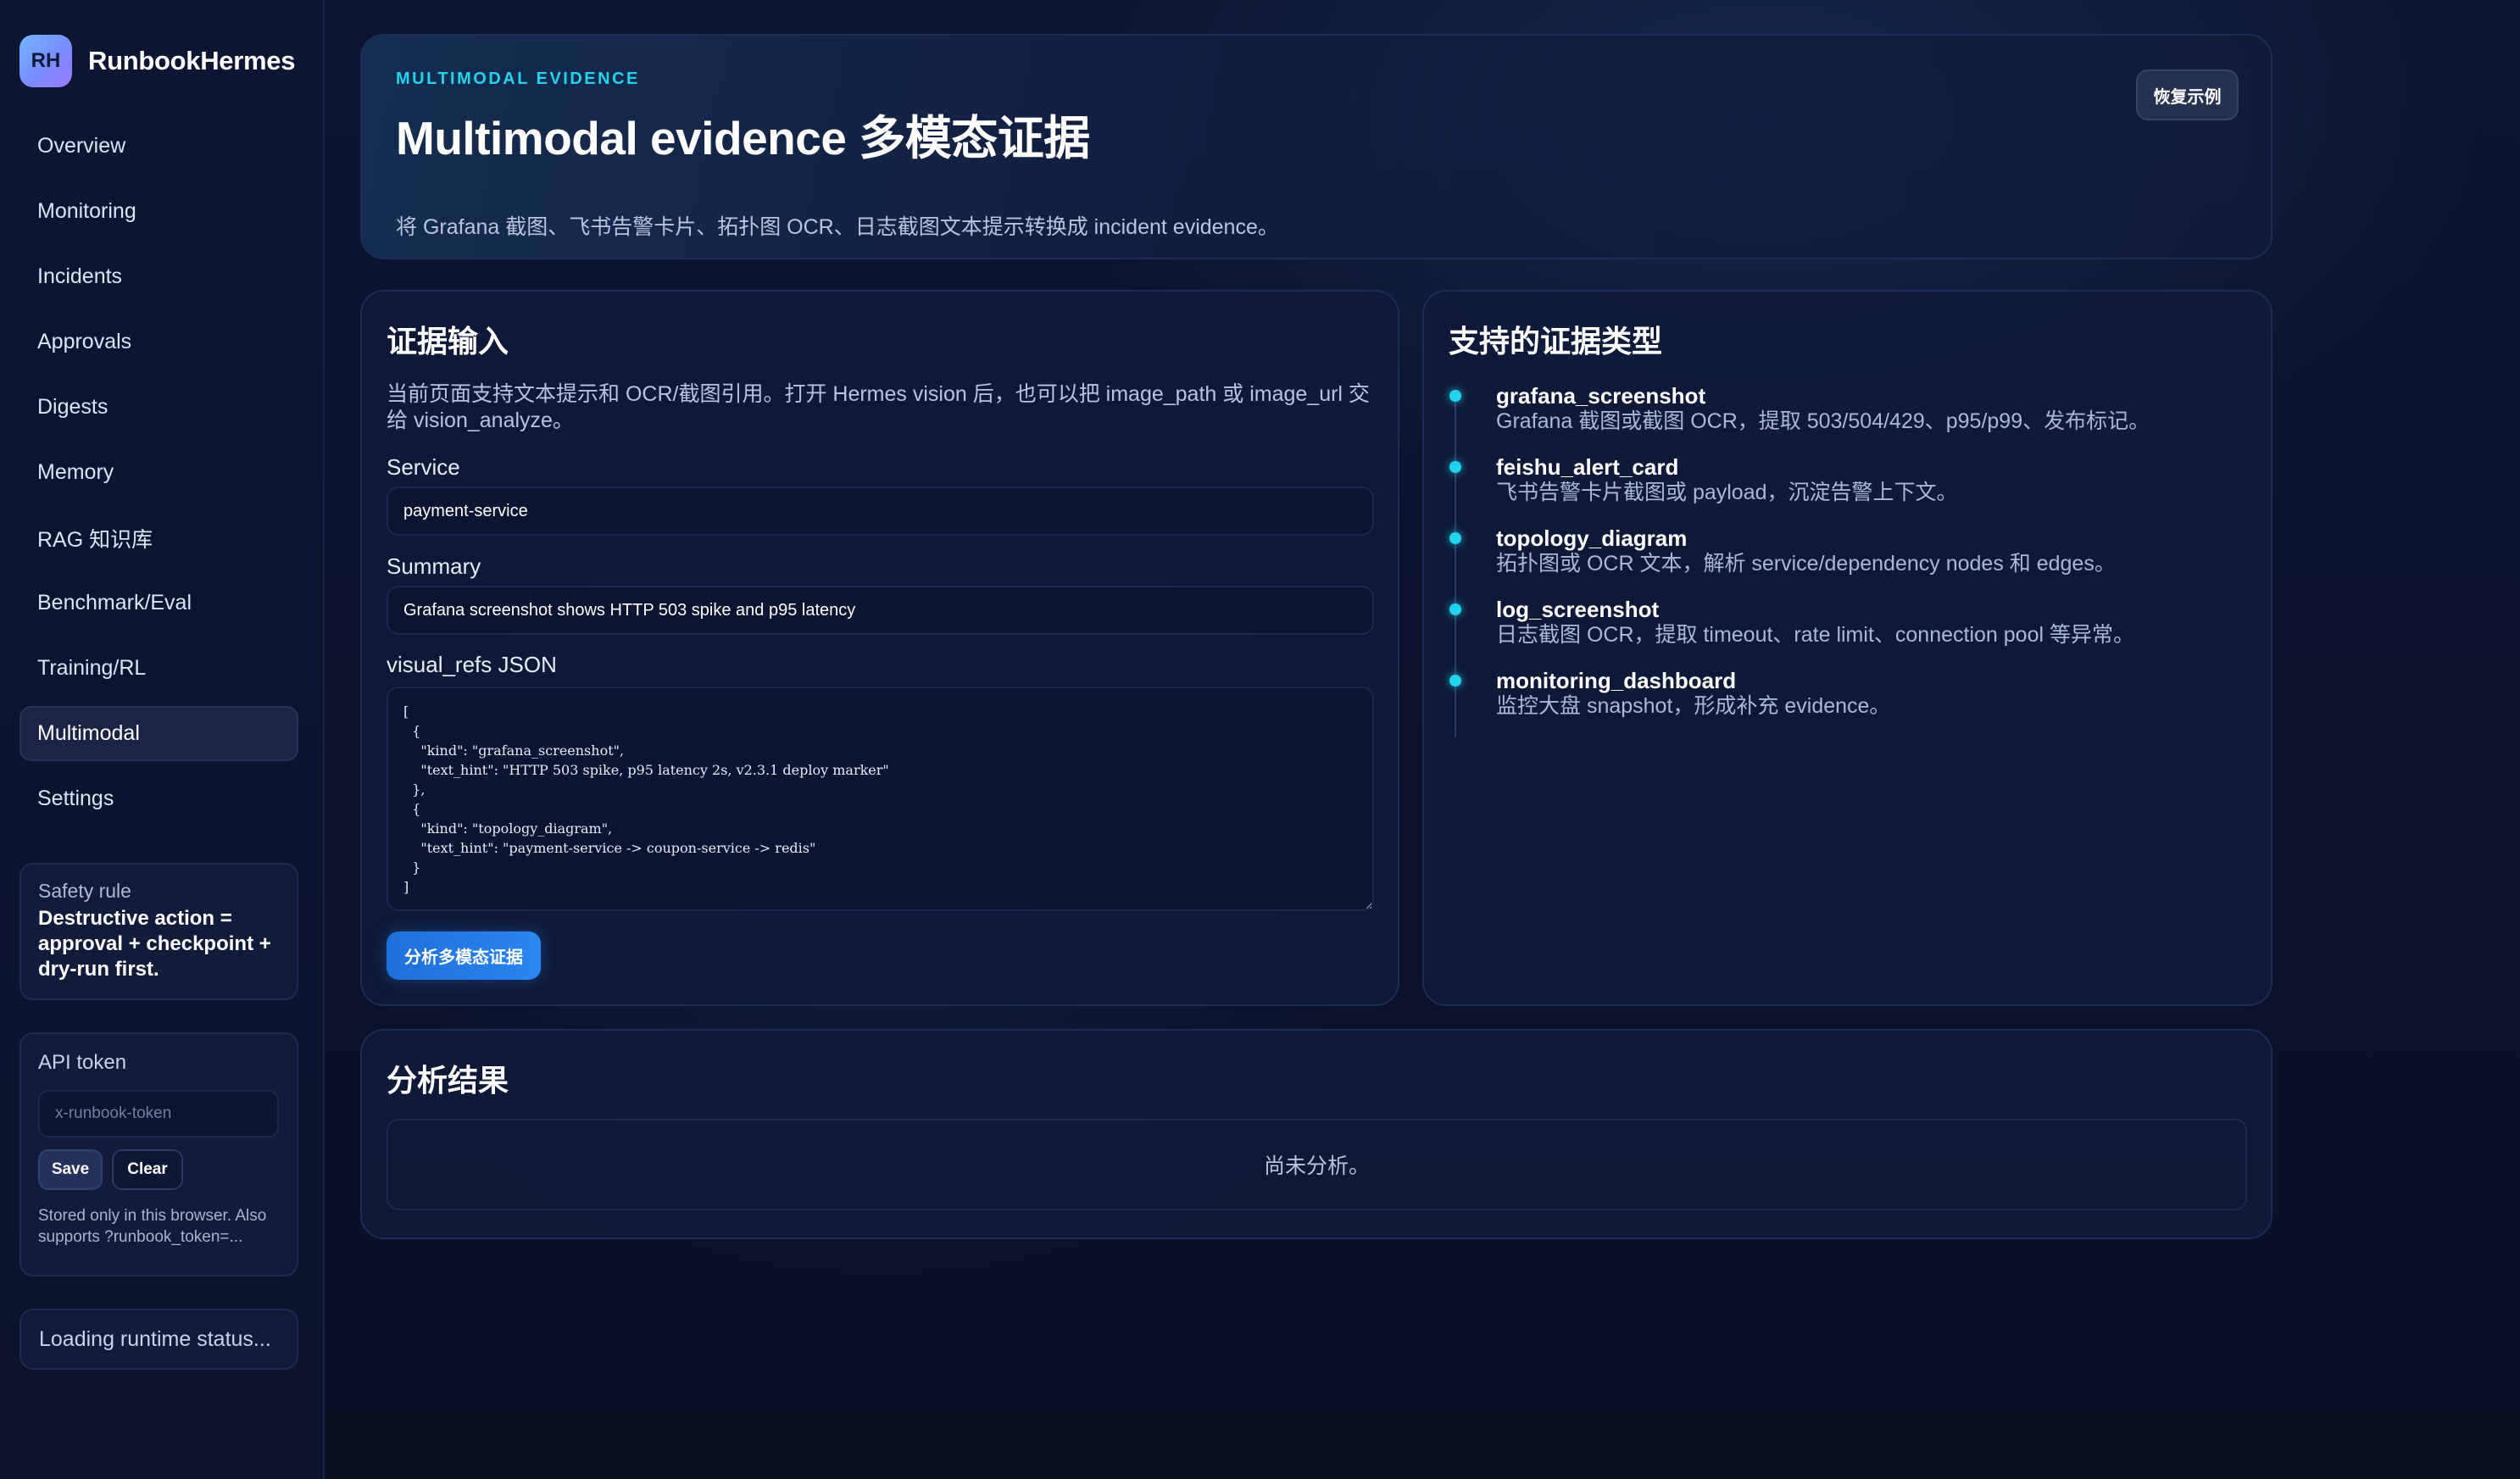  I want to click on sidebar-item-memory: Memory, so click(158, 473).